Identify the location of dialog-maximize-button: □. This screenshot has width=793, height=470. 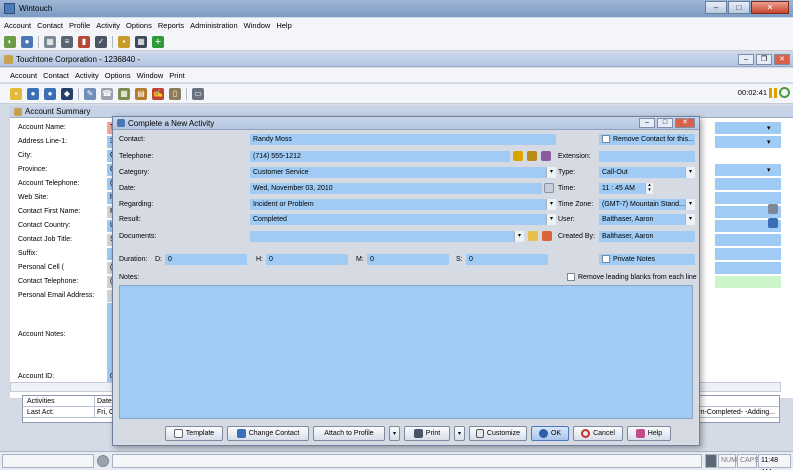
(665, 123).